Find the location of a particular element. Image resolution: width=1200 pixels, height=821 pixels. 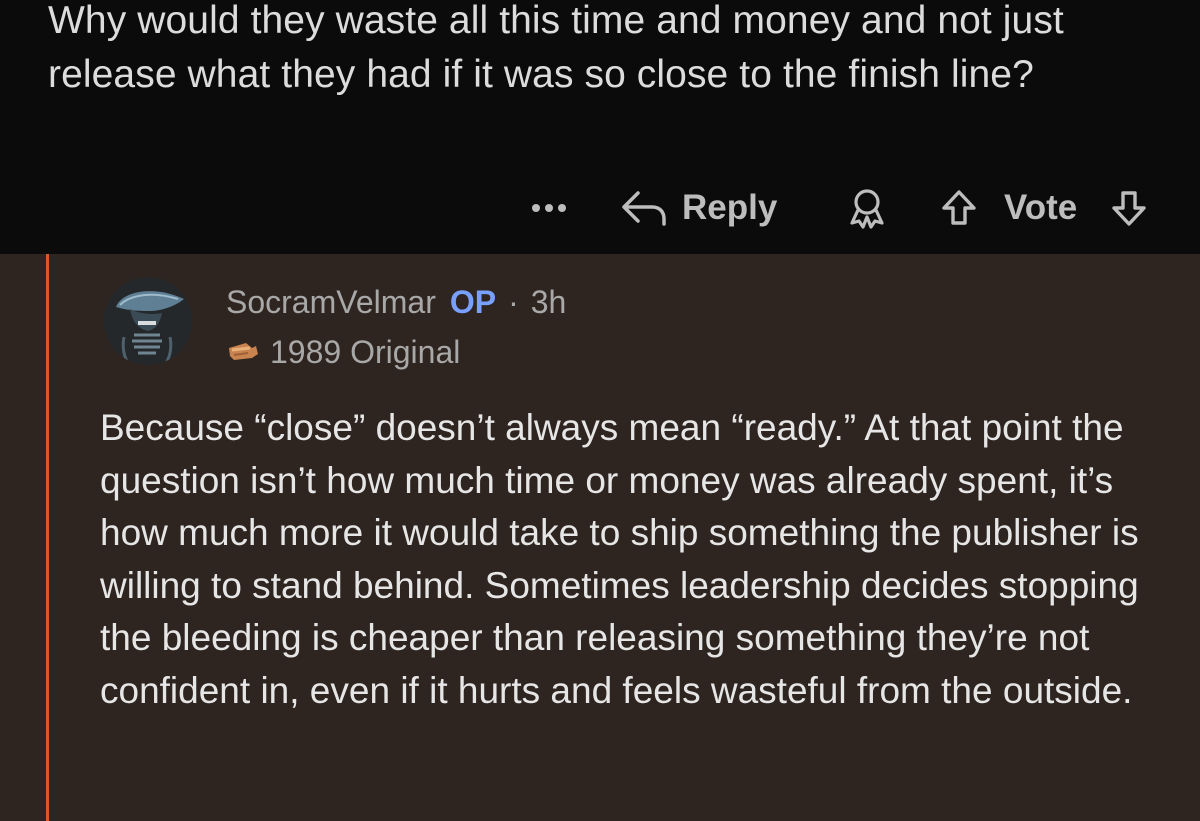

downvote-button is located at coordinates (1129, 208).